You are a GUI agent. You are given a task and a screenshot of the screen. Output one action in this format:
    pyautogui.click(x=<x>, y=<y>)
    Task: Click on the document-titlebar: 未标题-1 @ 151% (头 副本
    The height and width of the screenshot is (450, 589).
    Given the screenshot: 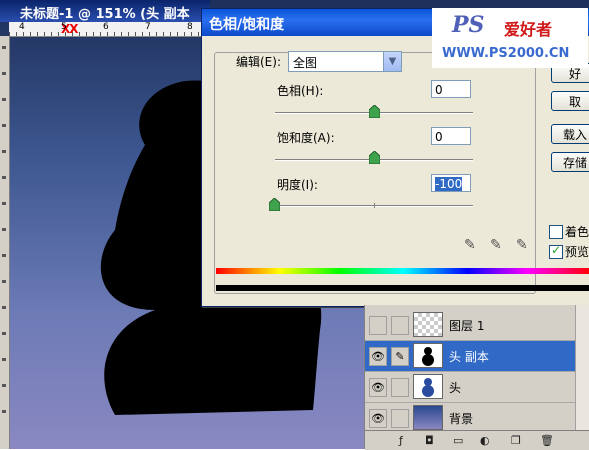 What is the action you would take?
    pyautogui.click(x=105, y=11)
    